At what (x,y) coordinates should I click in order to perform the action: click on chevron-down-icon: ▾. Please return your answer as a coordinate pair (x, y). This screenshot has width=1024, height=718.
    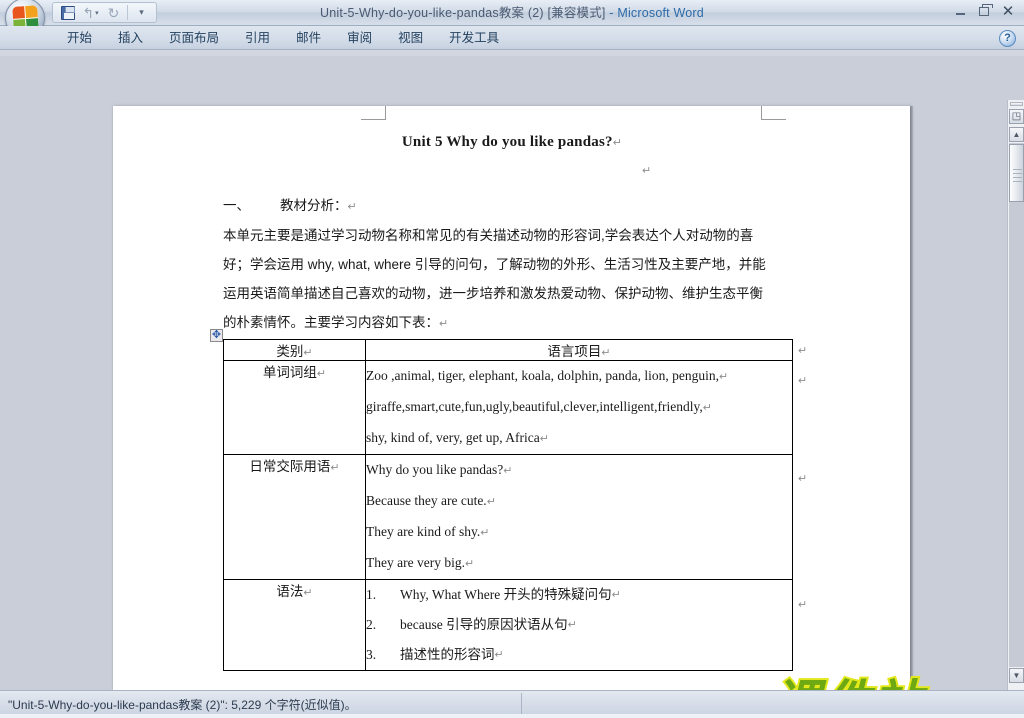
    Looking at the image, I should click on (141, 12).